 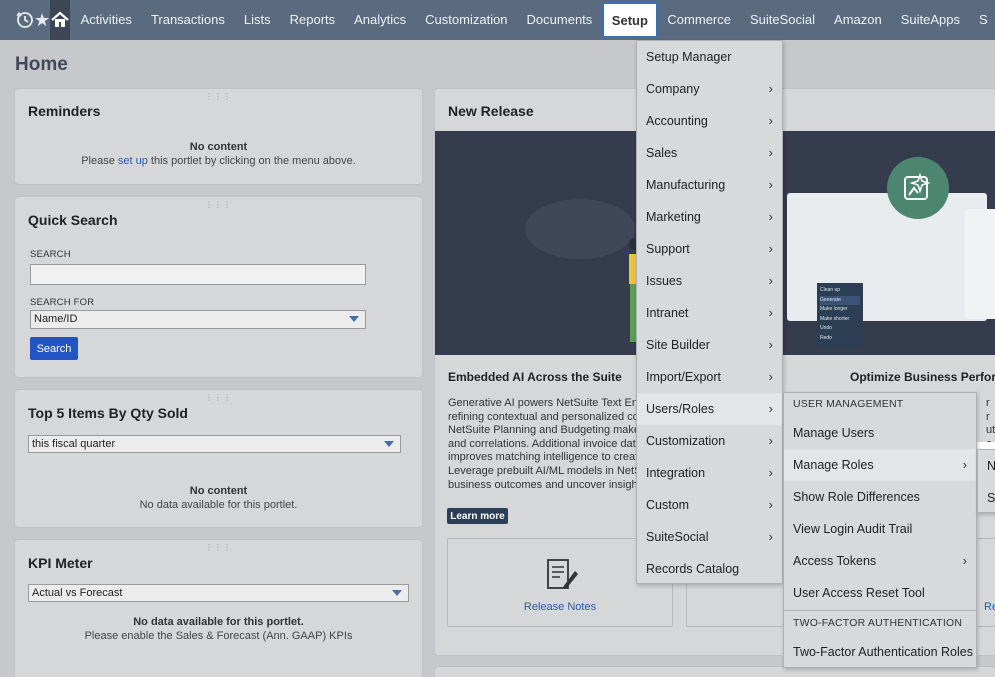 What do you see at coordinates (986, 466) in the screenshot?
I see `menu-item-role-option: N` at bounding box center [986, 466].